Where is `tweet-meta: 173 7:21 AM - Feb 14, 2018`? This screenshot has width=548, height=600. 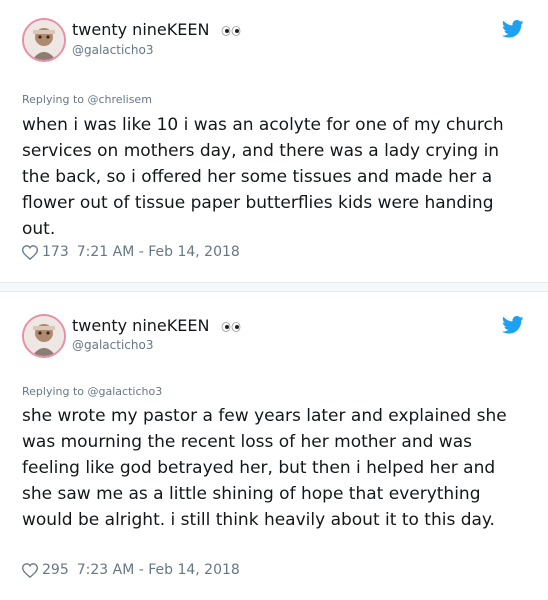 tweet-meta: 173 7:21 AM - Feb 14, 2018 is located at coordinates (131, 252).